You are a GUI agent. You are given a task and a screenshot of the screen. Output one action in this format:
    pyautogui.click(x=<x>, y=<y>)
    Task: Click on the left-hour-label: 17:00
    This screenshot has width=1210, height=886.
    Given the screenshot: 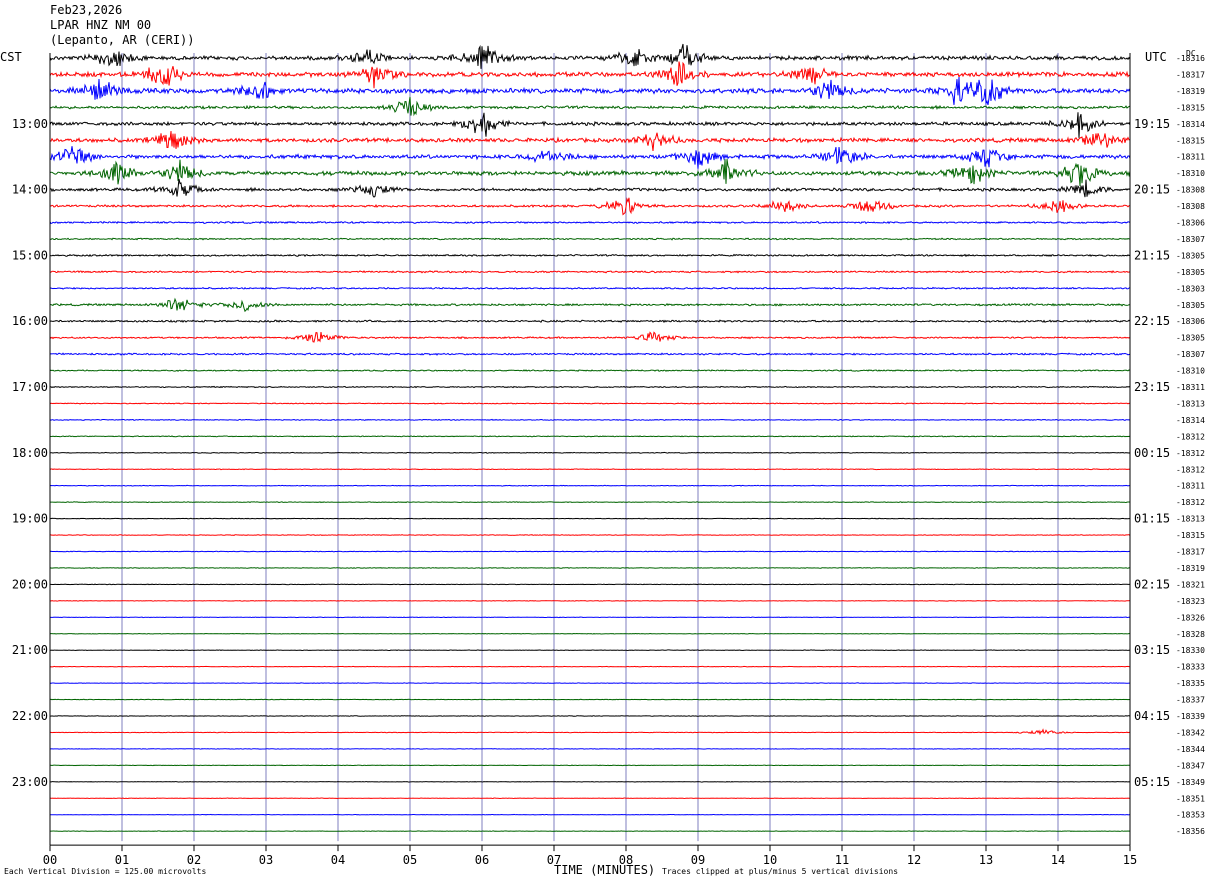 What is the action you would take?
    pyautogui.click(x=30, y=387)
    